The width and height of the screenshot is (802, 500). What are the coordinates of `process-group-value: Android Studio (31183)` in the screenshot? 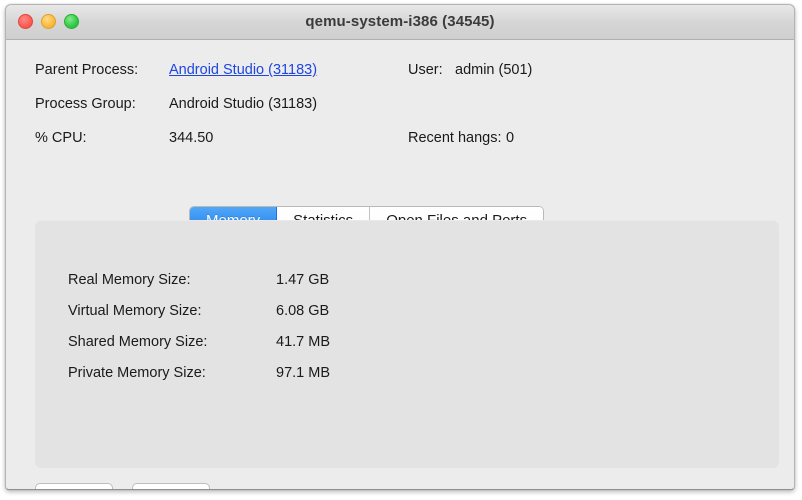 It's located at (243, 104).